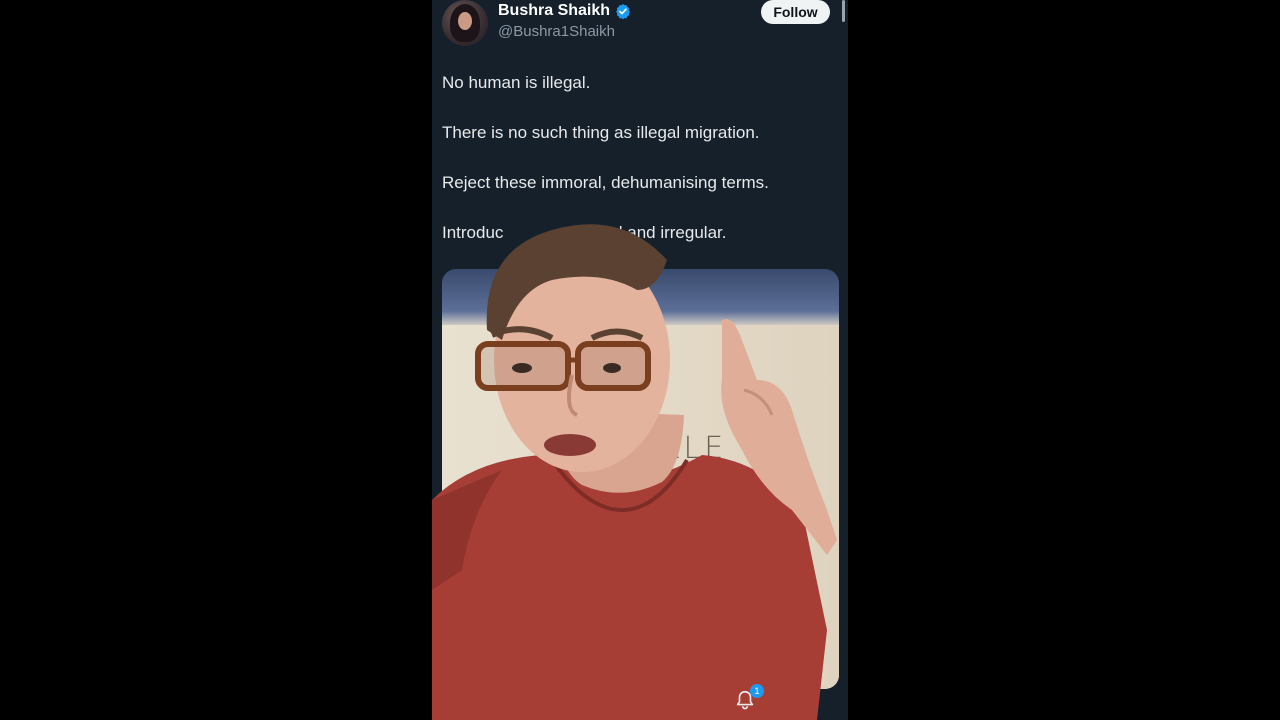  I want to click on author-name: Bushra Shaikh, so click(554, 11).